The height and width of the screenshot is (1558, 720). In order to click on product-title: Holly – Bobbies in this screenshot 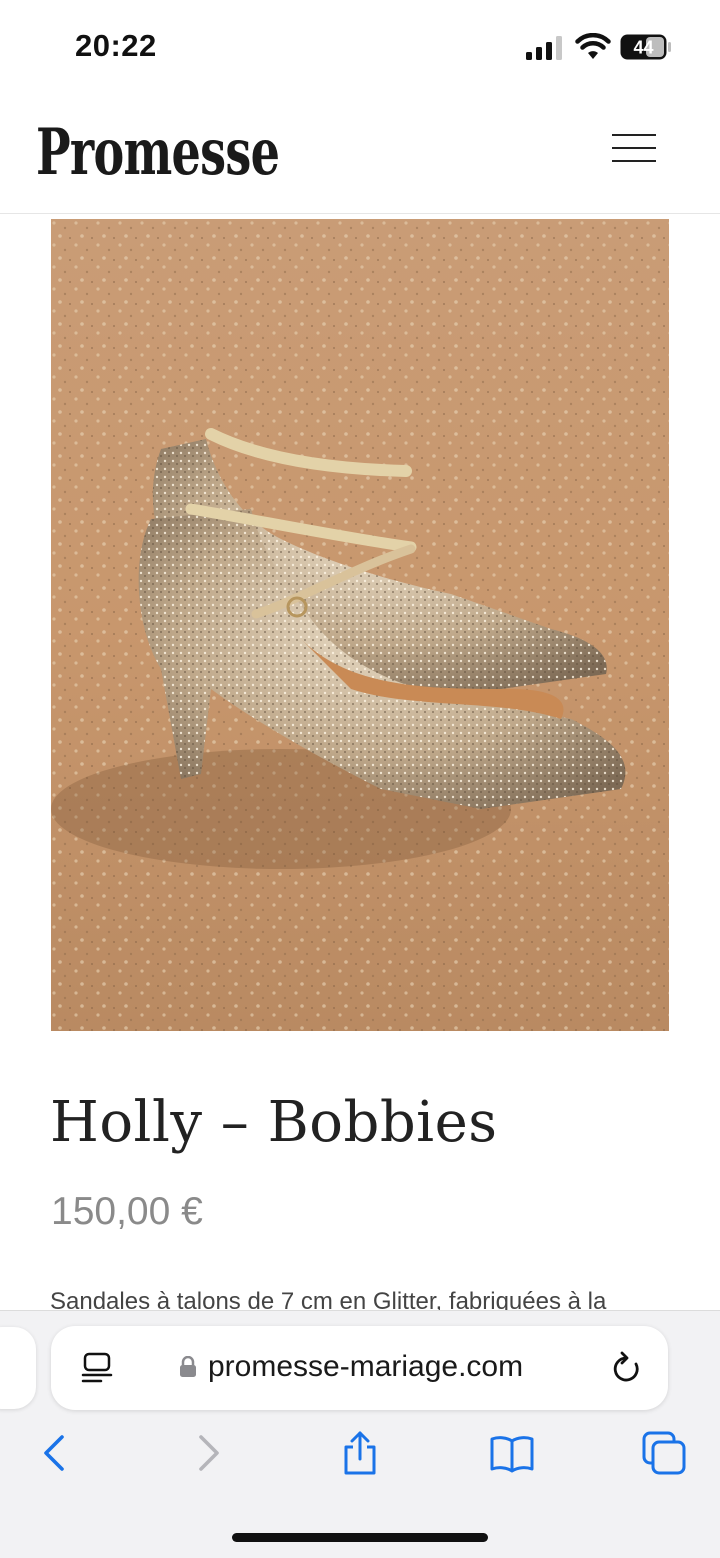, I will do `click(274, 1122)`.